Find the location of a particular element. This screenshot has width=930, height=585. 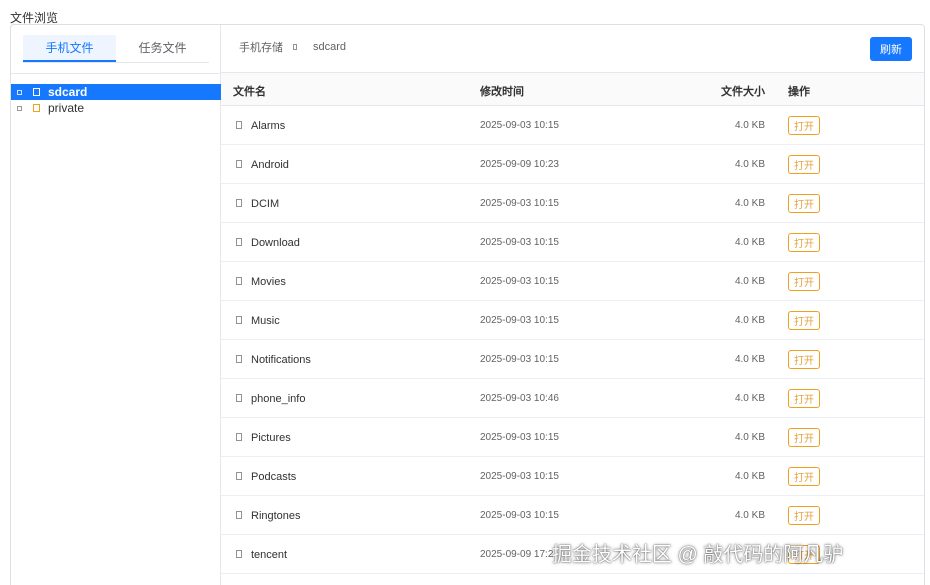

tree-node-label: sdcard is located at coordinates (68, 92).